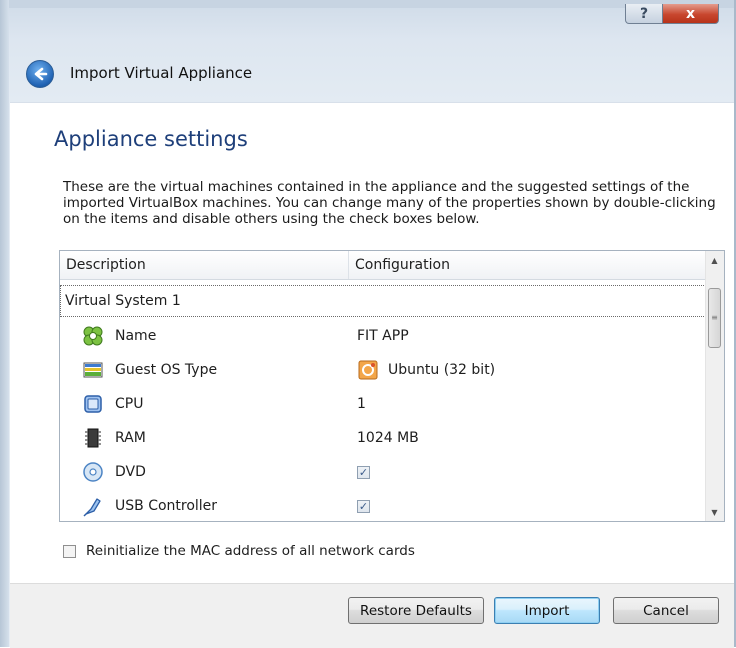 The image size is (736, 648). What do you see at coordinates (666, 610) in the screenshot?
I see `cancel-button: Cancel` at bounding box center [666, 610].